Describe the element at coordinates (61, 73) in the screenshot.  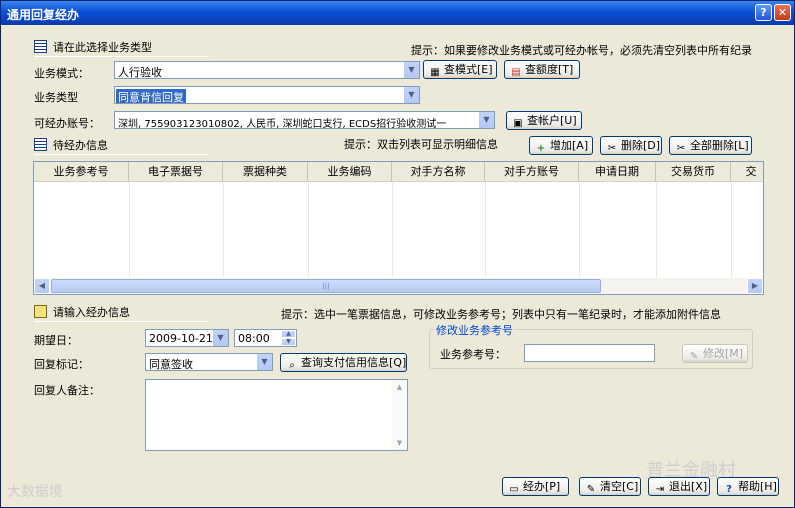
I see `mode-label: 业务模式：` at that location.